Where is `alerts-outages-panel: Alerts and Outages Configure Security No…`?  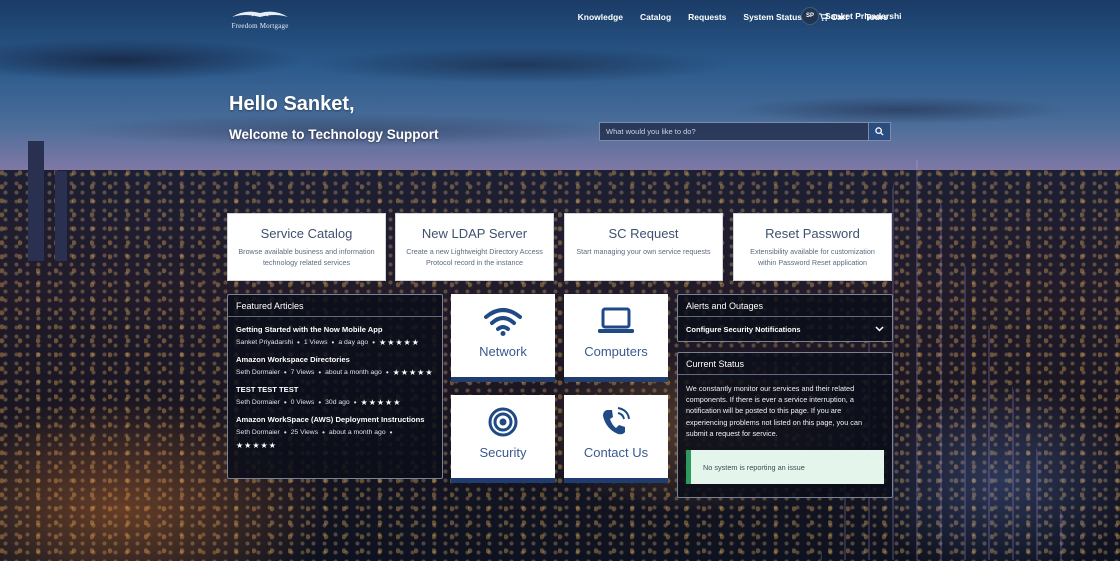 alerts-outages-panel: Alerts and Outages Configure Security No… is located at coordinates (785, 318).